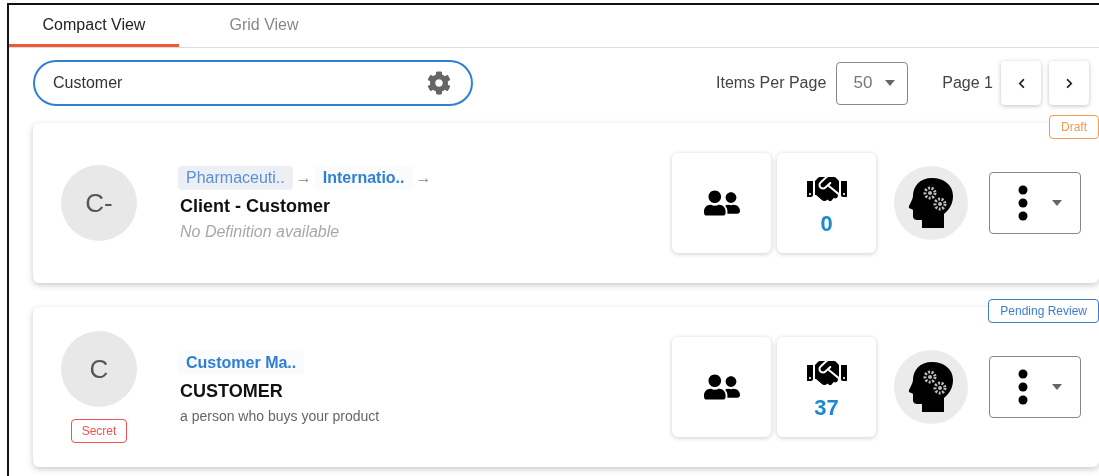 The width and height of the screenshot is (1099, 476). I want to click on breadcrumb-link: Pharmaceuti.., so click(235, 177).